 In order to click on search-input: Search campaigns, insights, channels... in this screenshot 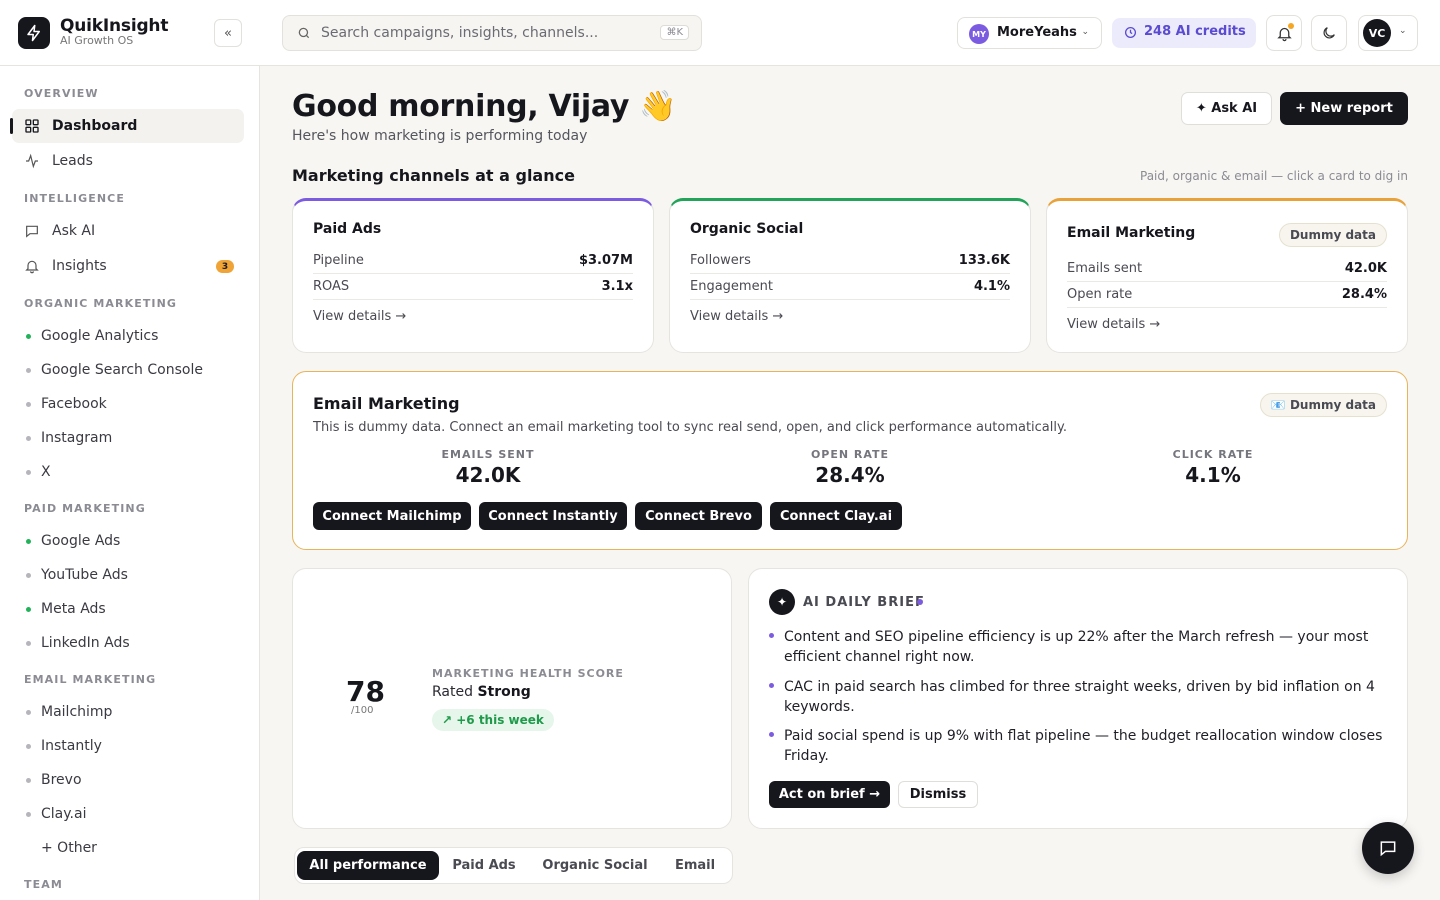, I will do `click(459, 33)`.